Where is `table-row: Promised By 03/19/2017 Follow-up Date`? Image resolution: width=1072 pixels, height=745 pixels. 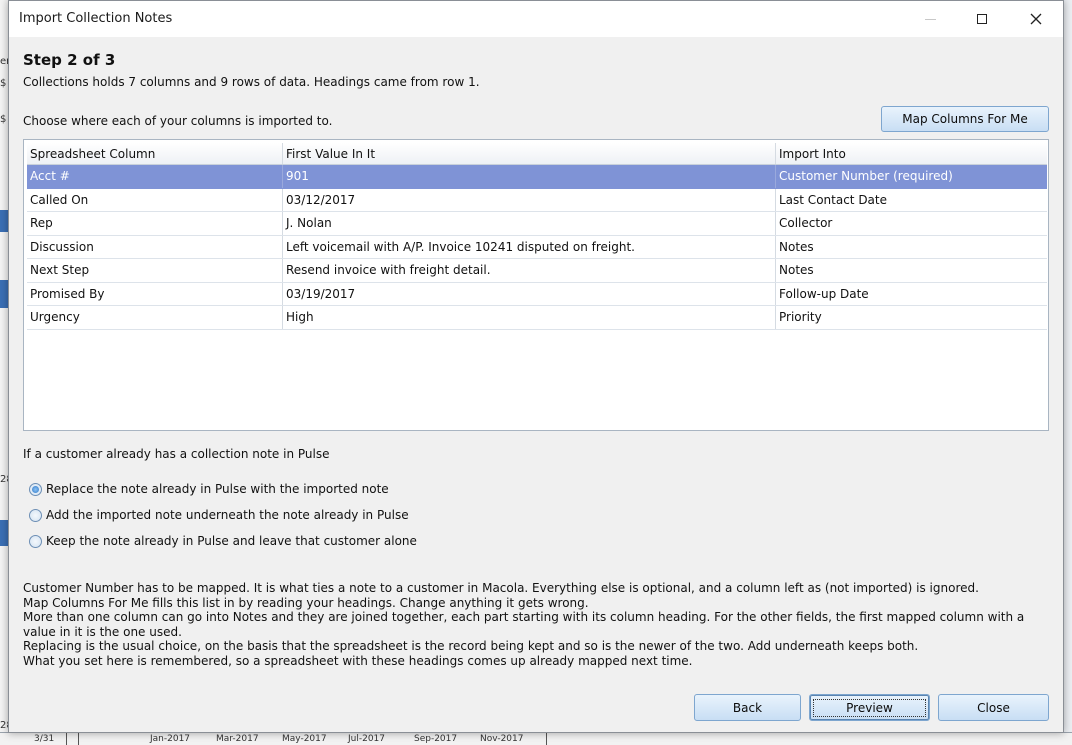
table-row: Promised By 03/19/2017 Follow-up Date is located at coordinates (537, 294).